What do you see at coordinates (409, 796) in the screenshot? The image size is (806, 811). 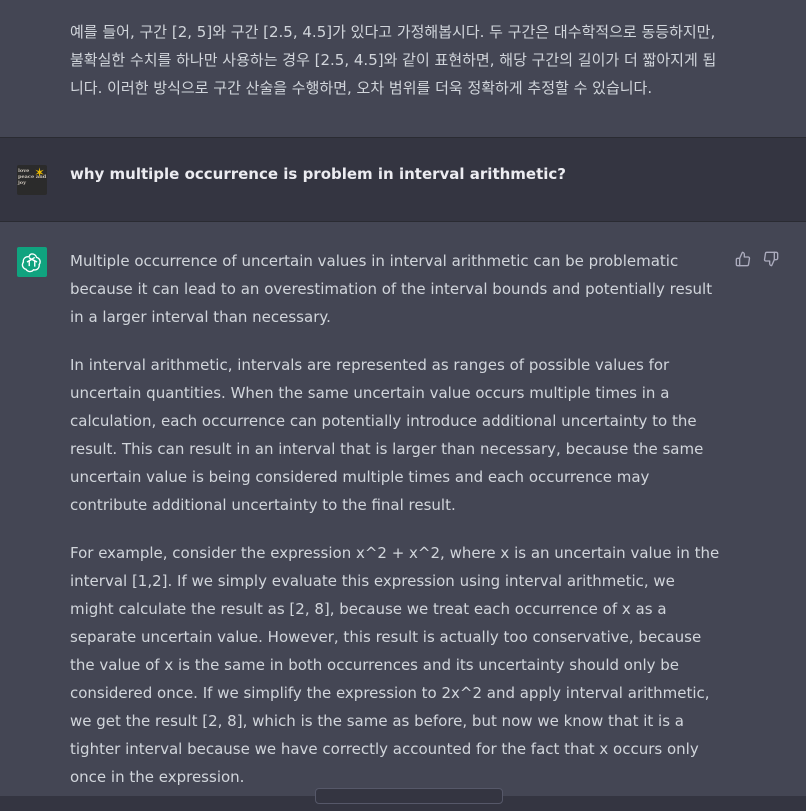 I see `regenerate-button` at bounding box center [409, 796].